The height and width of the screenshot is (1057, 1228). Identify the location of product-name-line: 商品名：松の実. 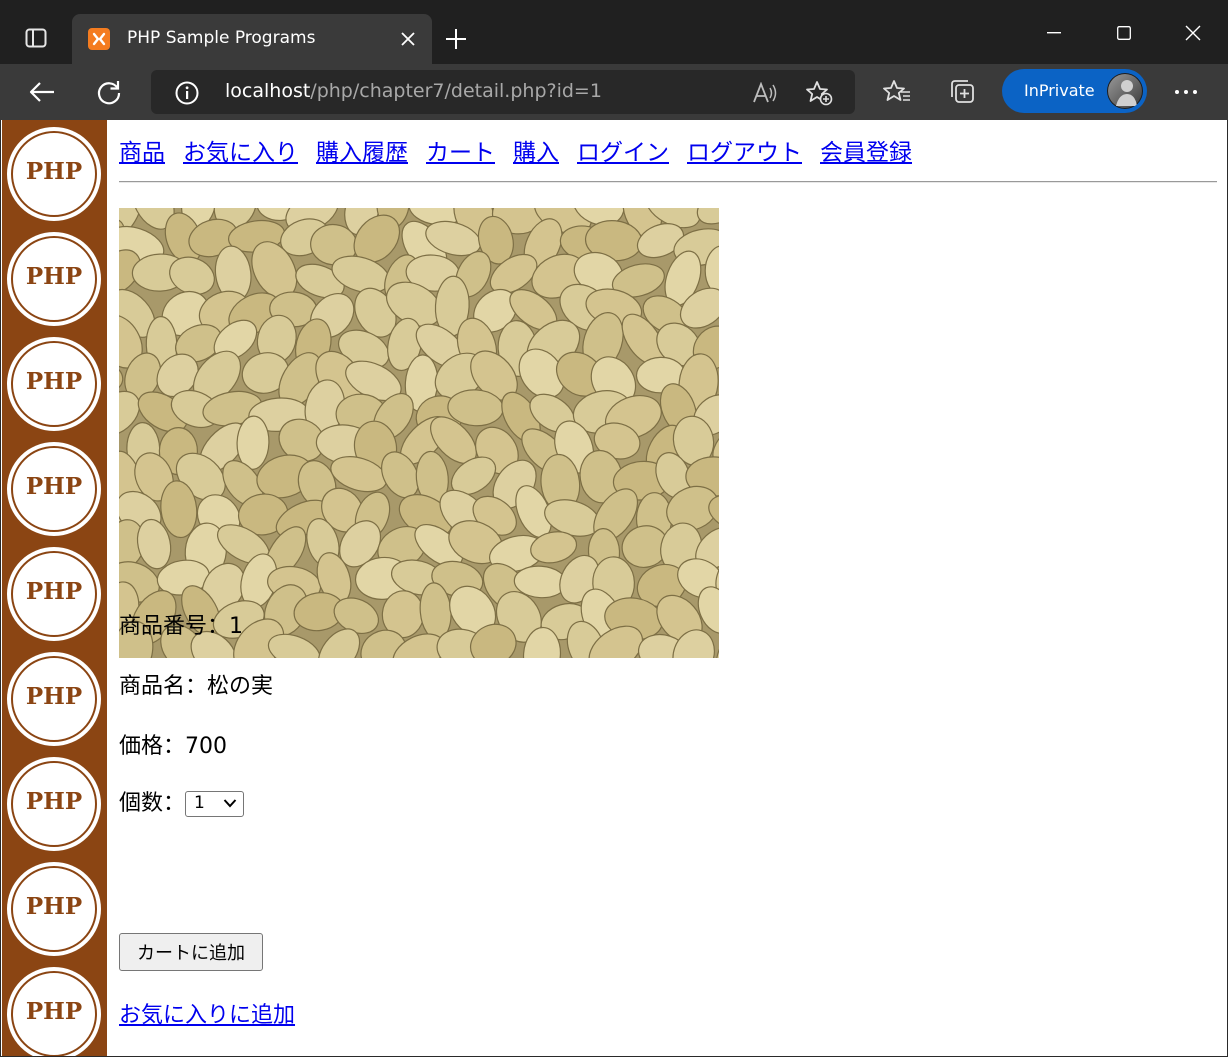
(196, 684).